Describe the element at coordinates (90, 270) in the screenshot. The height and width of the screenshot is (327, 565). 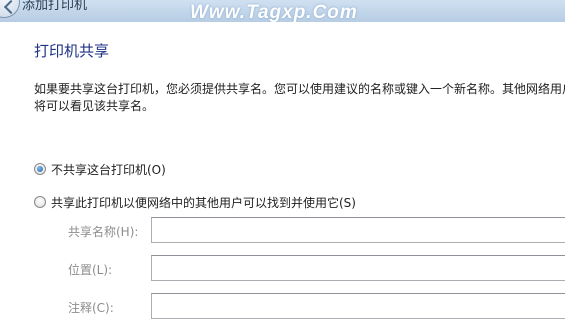
I see `location-label: 位置(L):` at that location.